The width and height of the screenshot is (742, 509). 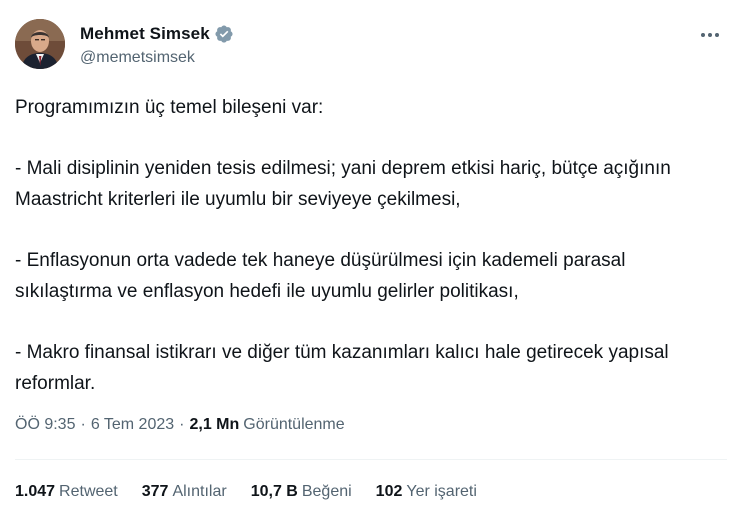 I want to click on likes-label: Beğeni, so click(x=326, y=491).